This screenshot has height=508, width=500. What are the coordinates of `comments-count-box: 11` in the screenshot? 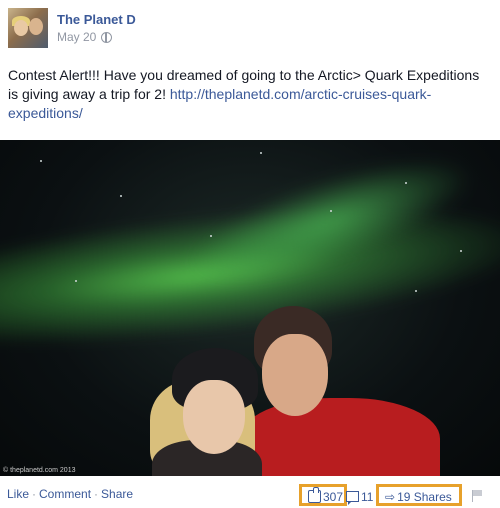 It's located at (362, 495).